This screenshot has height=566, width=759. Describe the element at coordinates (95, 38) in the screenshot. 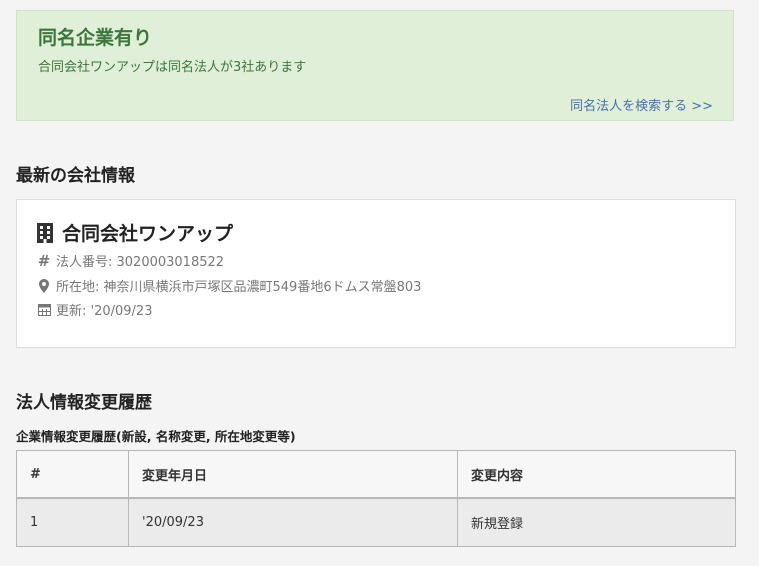

I see `alert-title: 同名企業有り` at that location.